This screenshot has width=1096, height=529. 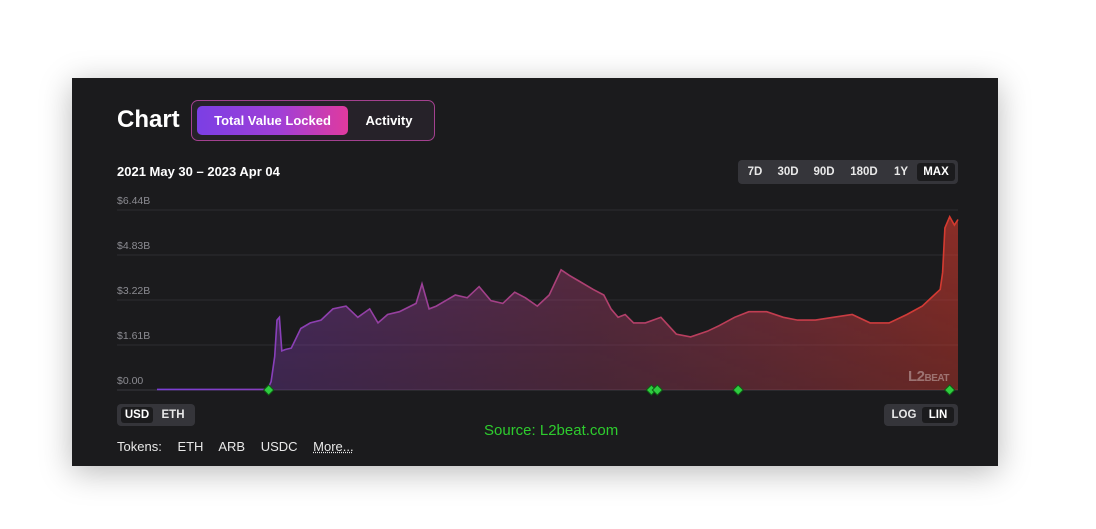 What do you see at coordinates (921, 415) in the screenshot?
I see `scale-toggle: LOG LIN` at bounding box center [921, 415].